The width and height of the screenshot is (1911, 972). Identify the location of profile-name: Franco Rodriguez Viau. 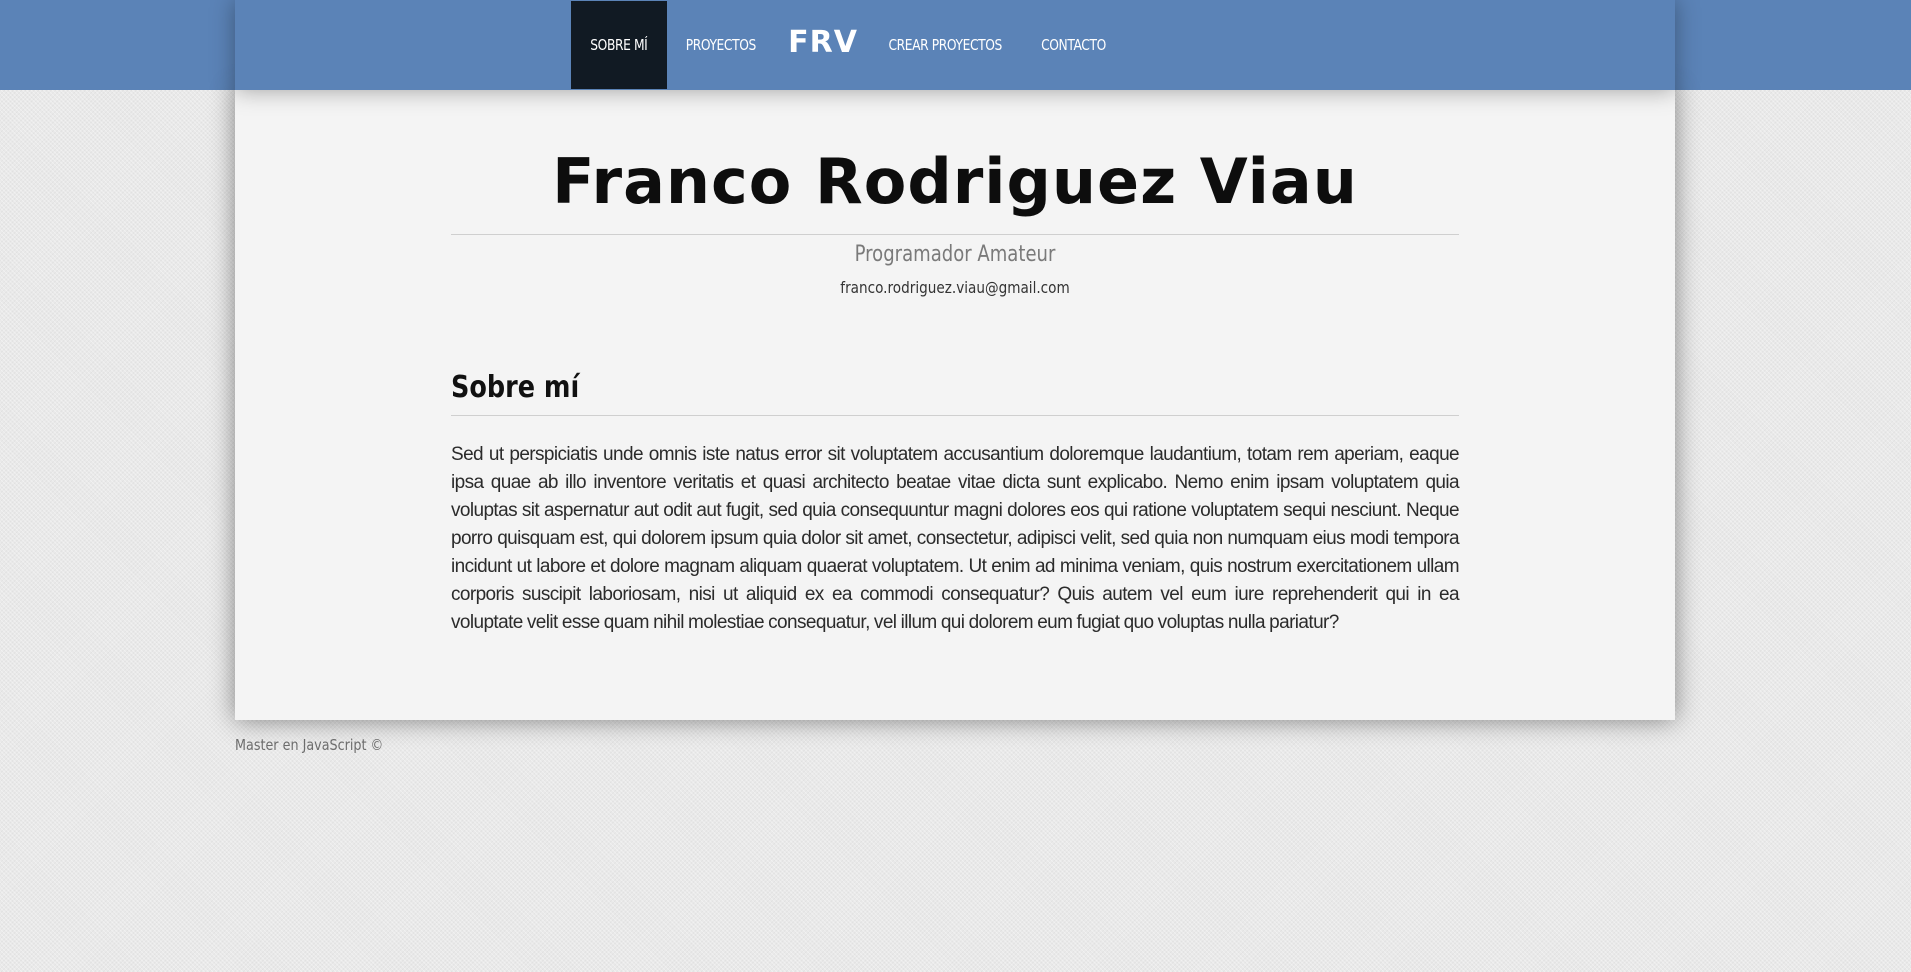
(955, 181).